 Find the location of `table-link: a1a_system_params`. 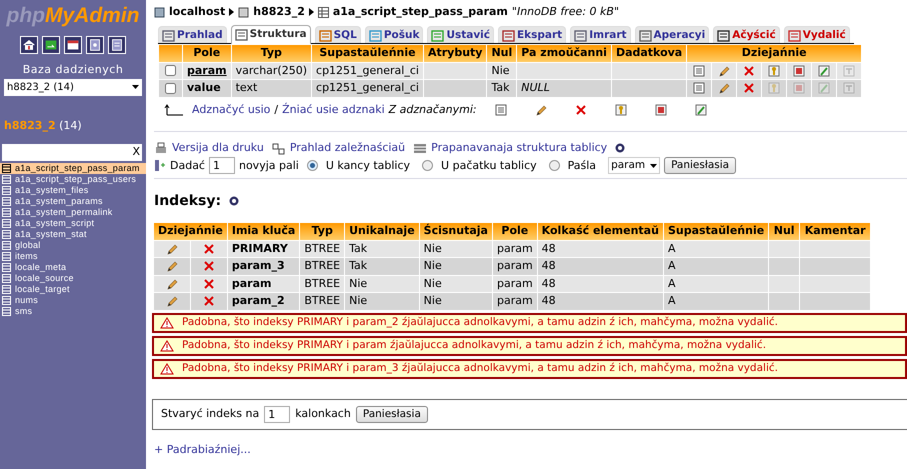

table-link: a1a_system_params is located at coordinates (59, 201).